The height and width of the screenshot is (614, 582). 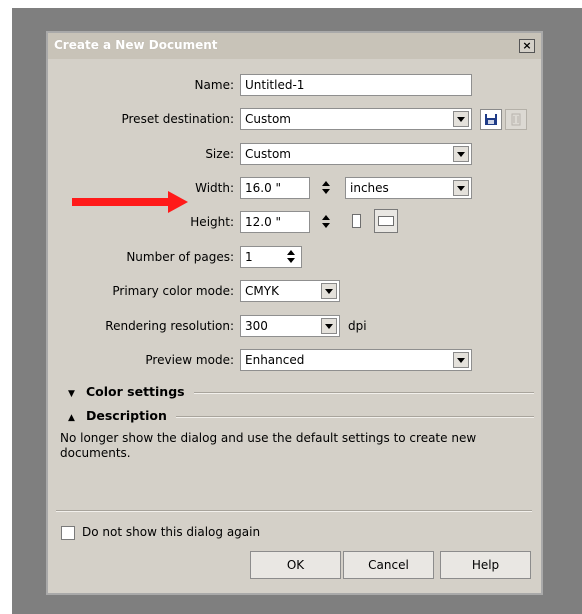 I want to click on description-heading: Description, so click(x=126, y=415).